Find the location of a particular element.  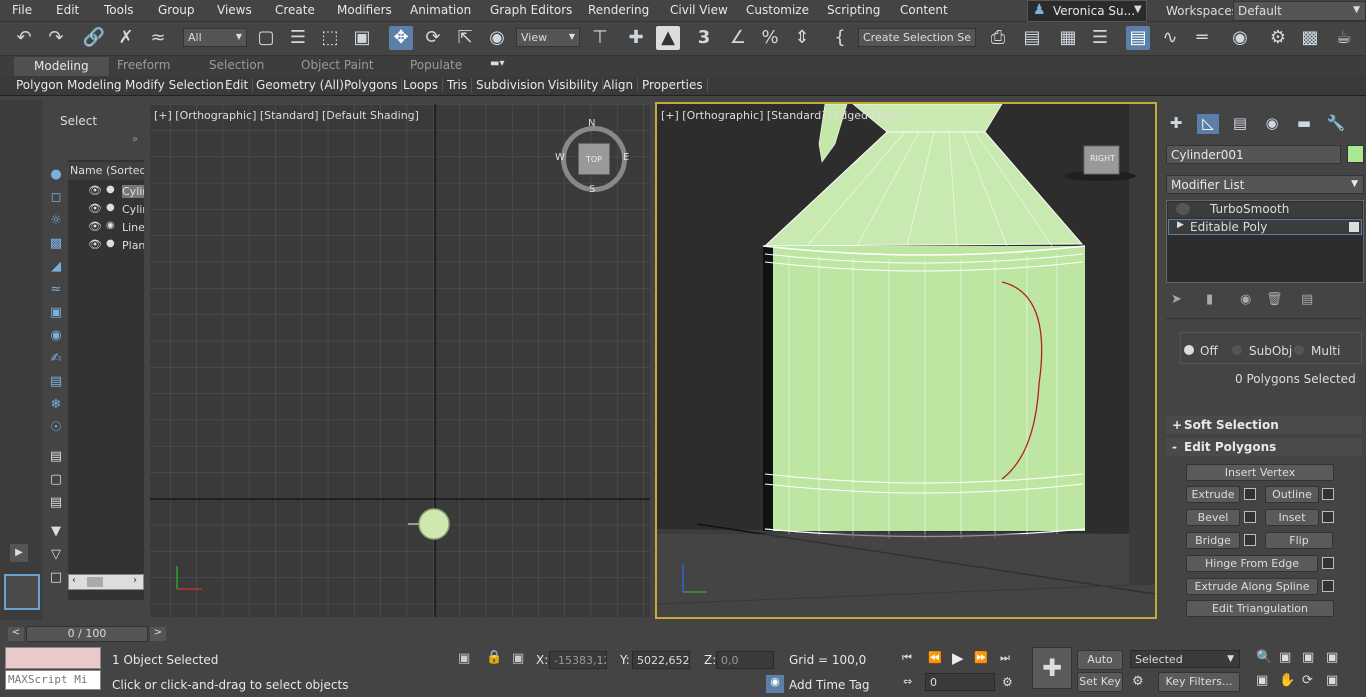

orbit-icon: ⟳ is located at coordinates (1307, 680).